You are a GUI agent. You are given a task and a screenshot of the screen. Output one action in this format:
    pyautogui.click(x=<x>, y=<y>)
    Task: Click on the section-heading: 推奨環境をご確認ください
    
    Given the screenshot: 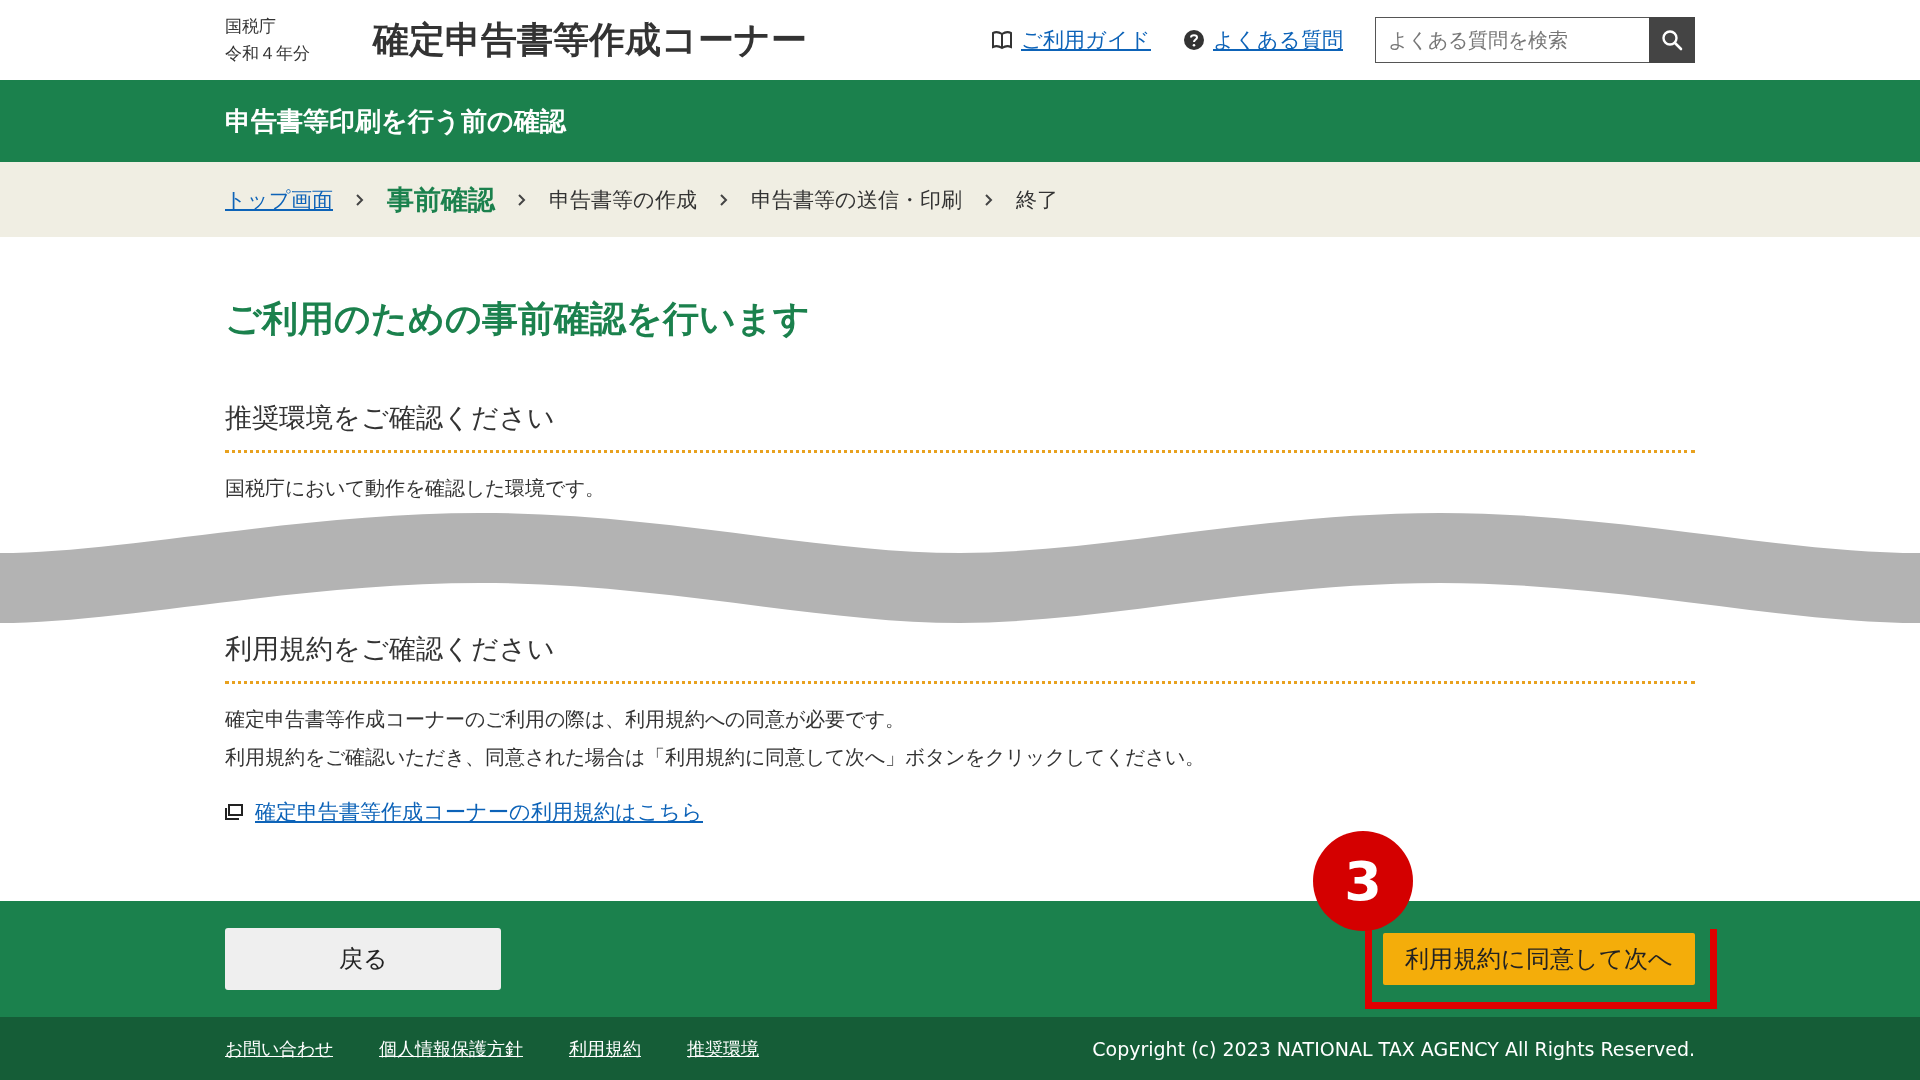 What is the action you would take?
    pyautogui.click(x=390, y=418)
    